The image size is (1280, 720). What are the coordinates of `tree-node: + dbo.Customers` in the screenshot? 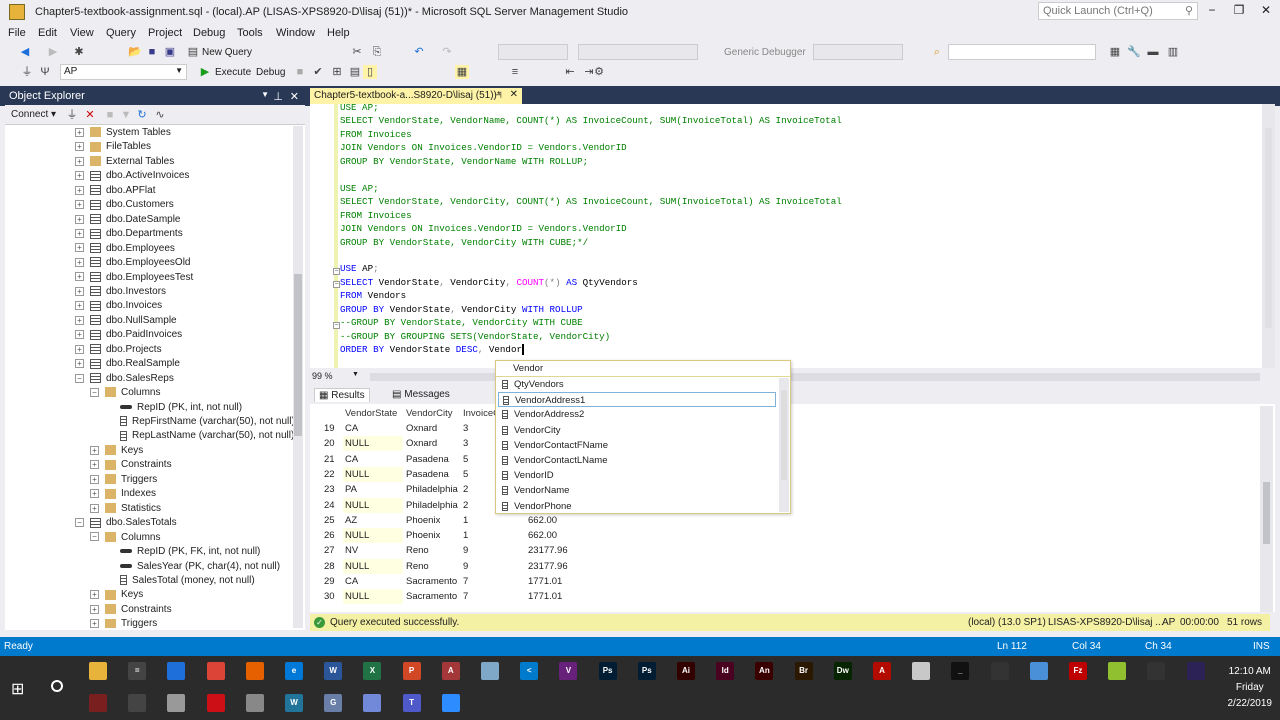 It's located at (124, 205).